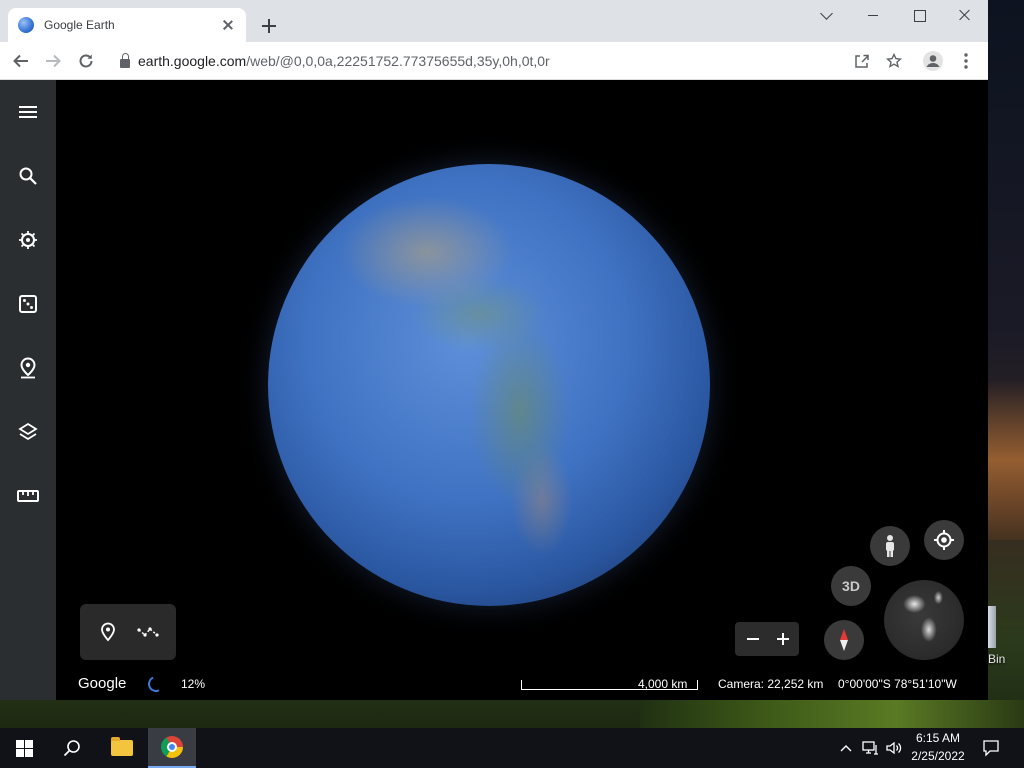  I want to click on sidebar-item-menu, so click(28, 112).